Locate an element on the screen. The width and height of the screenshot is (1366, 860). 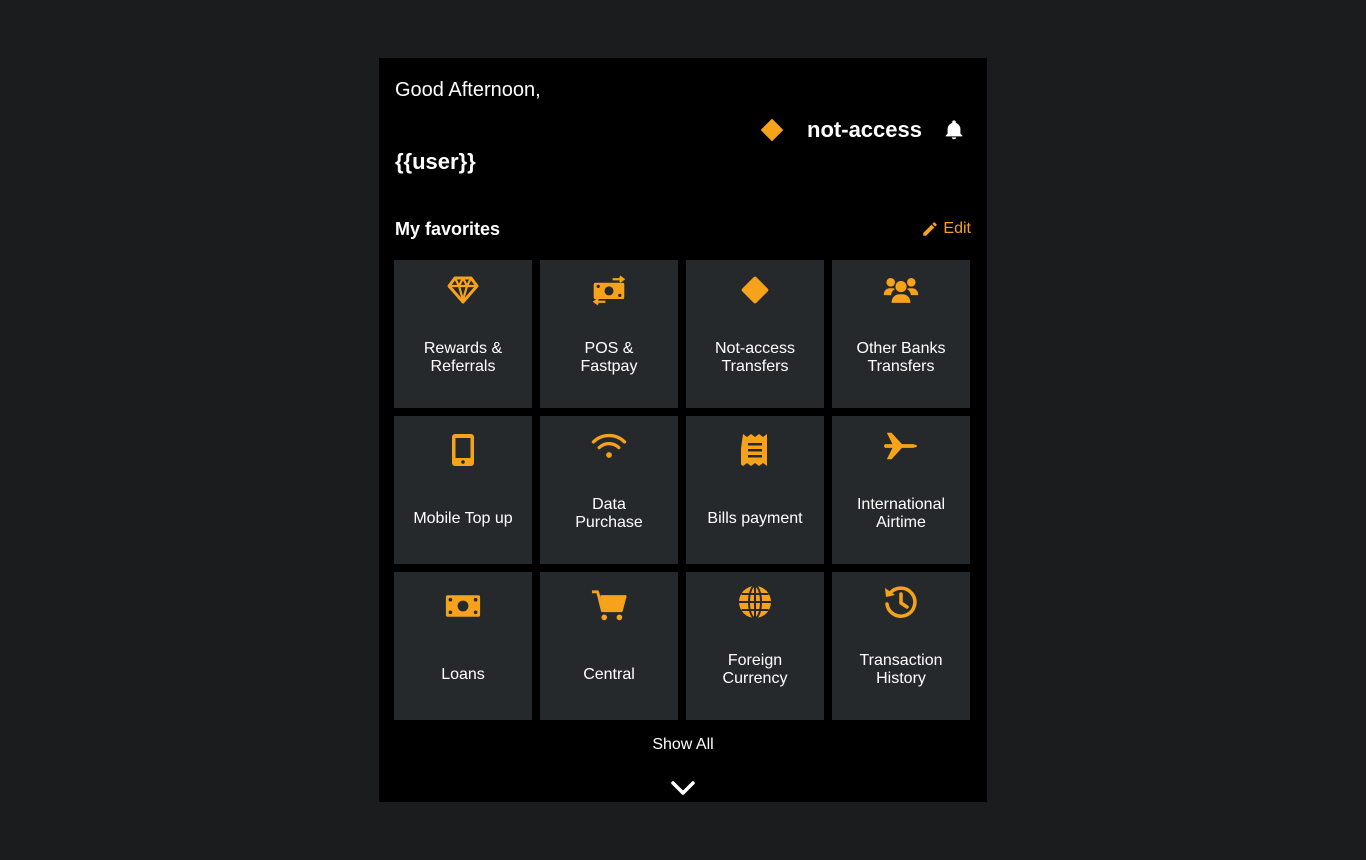
tile-label: POS & Fastpay is located at coordinates (609, 357).